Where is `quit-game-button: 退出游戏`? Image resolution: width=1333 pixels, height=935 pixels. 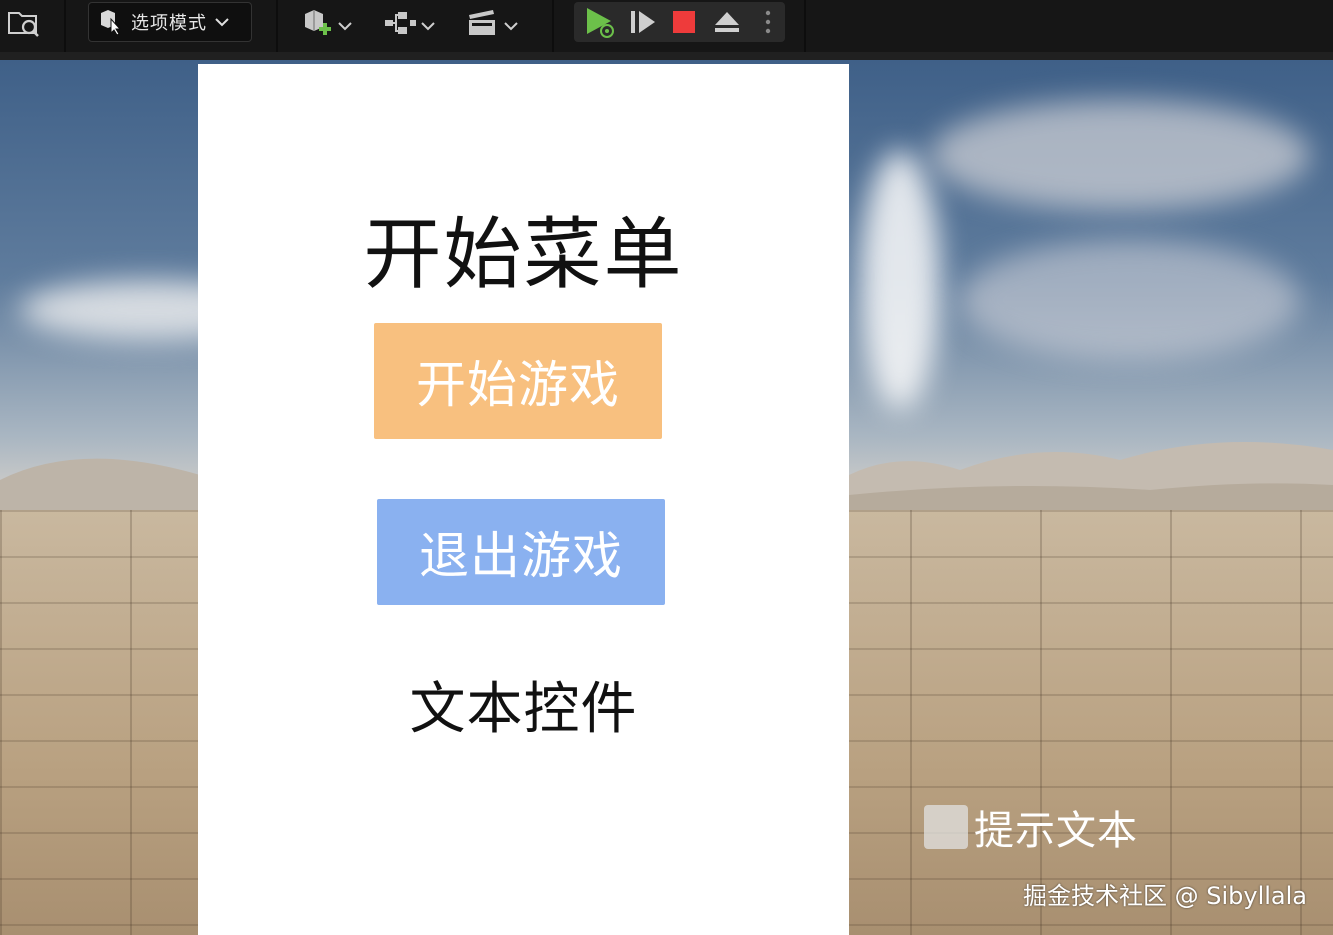
quit-game-button: 退出游戏 is located at coordinates (521, 552).